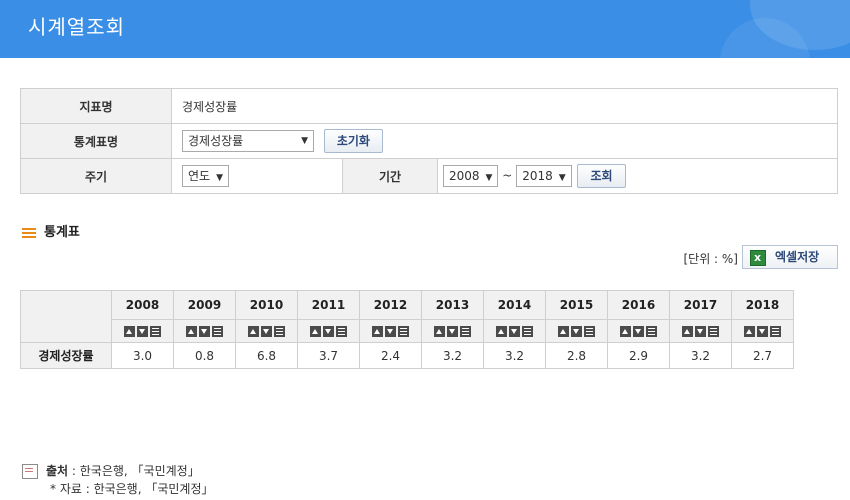 The image size is (850, 500). Describe the element at coordinates (142, 305) in the screenshot. I see `year-header: 2008` at that location.